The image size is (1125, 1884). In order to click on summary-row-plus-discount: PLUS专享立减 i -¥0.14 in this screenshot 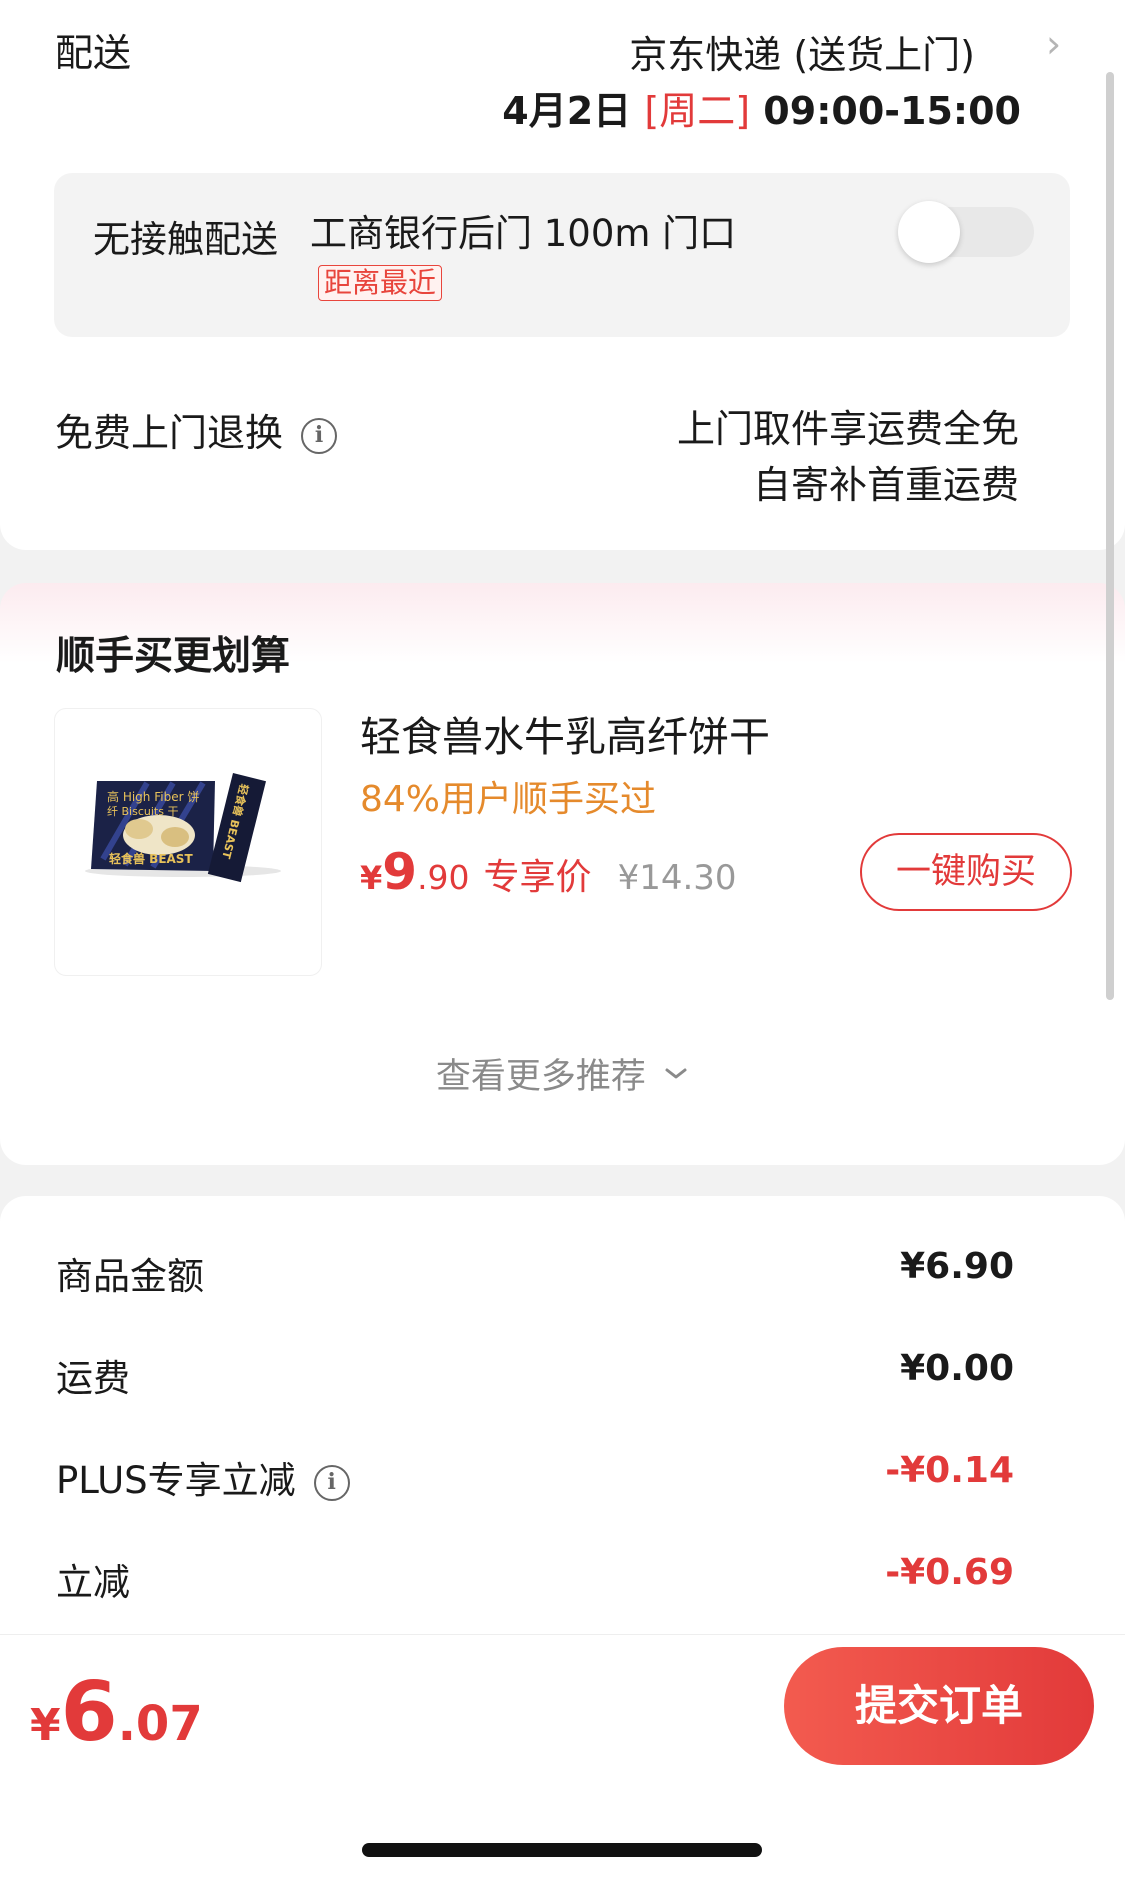, I will do `click(535, 1480)`.